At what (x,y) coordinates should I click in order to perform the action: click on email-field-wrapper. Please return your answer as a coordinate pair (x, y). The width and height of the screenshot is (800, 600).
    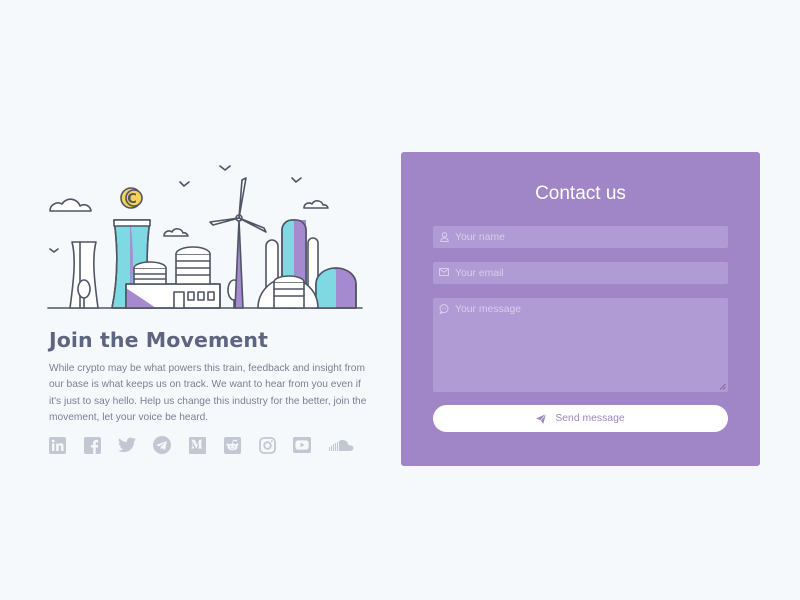
    Looking at the image, I should click on (580, 273).